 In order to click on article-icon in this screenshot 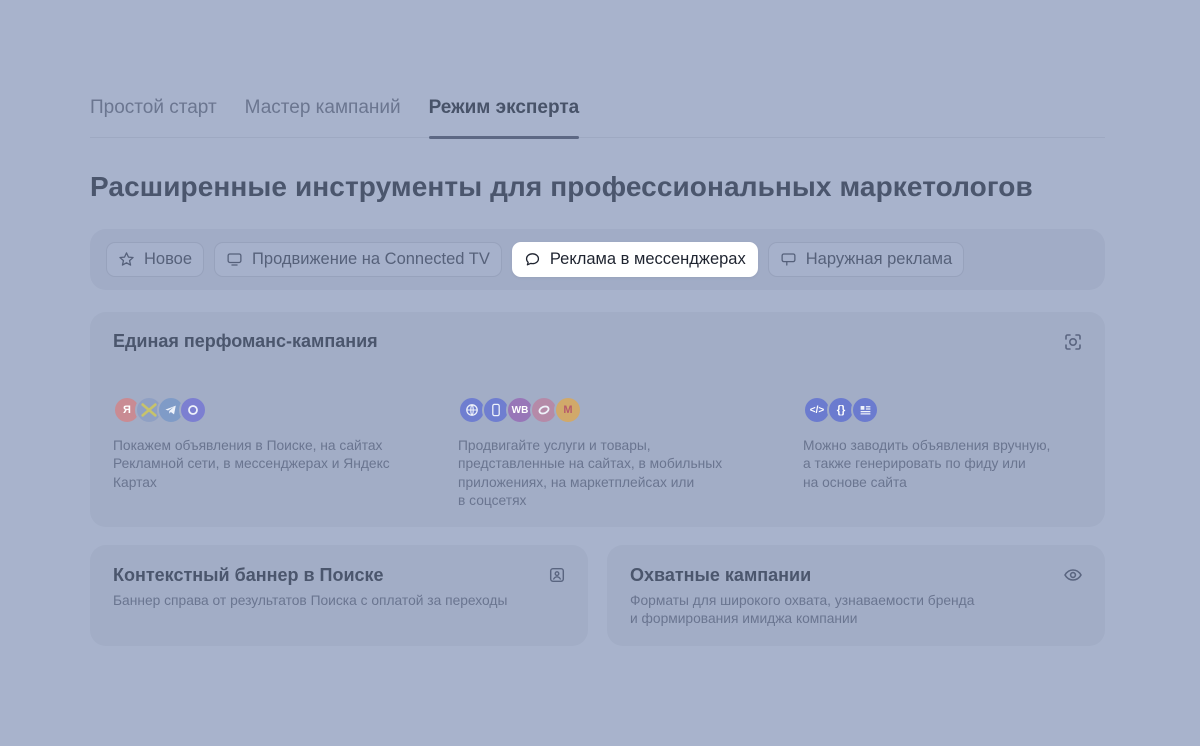, I will do `click(865, 410)`.